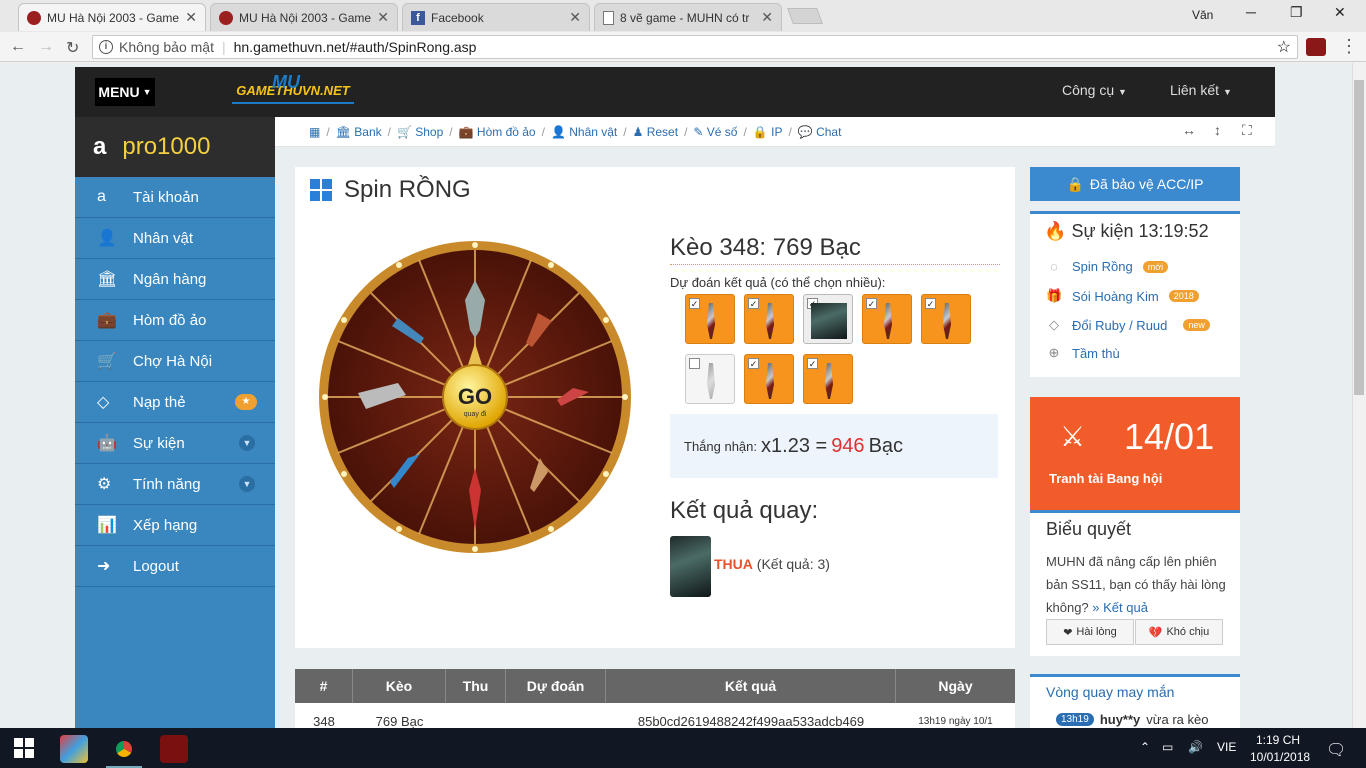 Image resolution: width=1366 pixels, height=768 pixels. I want to click on scrollbar-thumb, so click(1359, 237).